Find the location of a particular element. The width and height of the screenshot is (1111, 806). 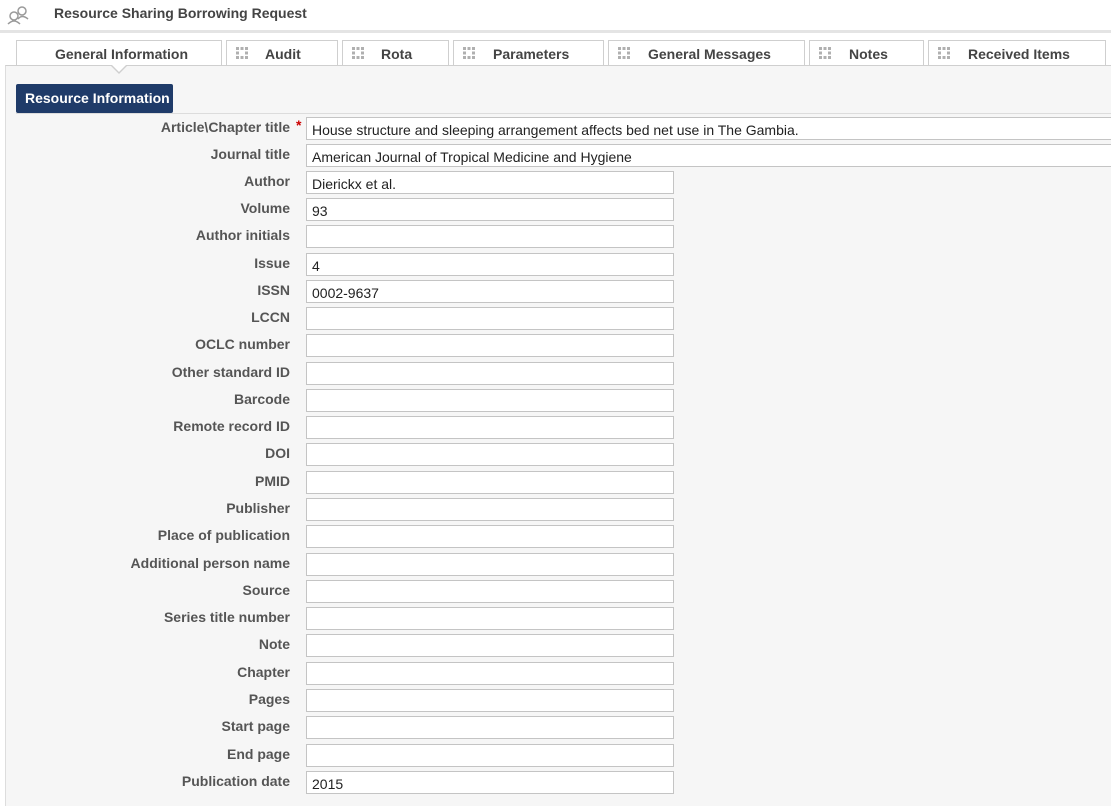

field-label: Series title number is located at coordinates (226, 617).